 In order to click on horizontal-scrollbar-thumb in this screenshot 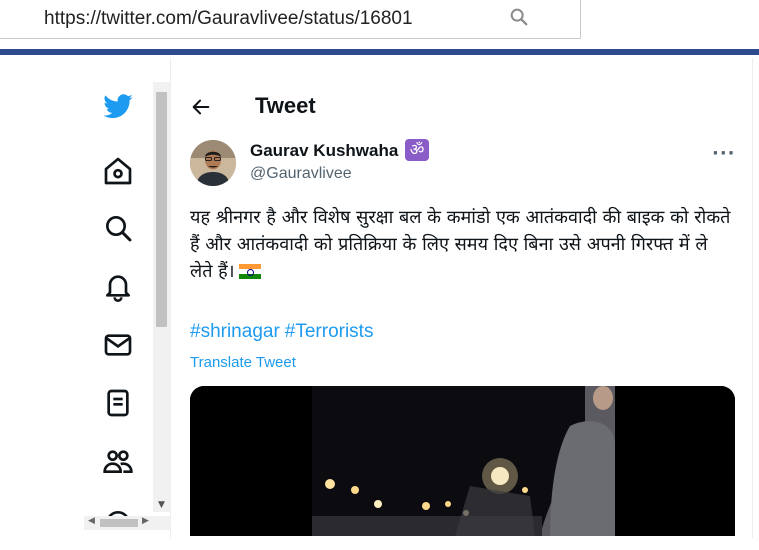, I will do `click(119, 523)`.